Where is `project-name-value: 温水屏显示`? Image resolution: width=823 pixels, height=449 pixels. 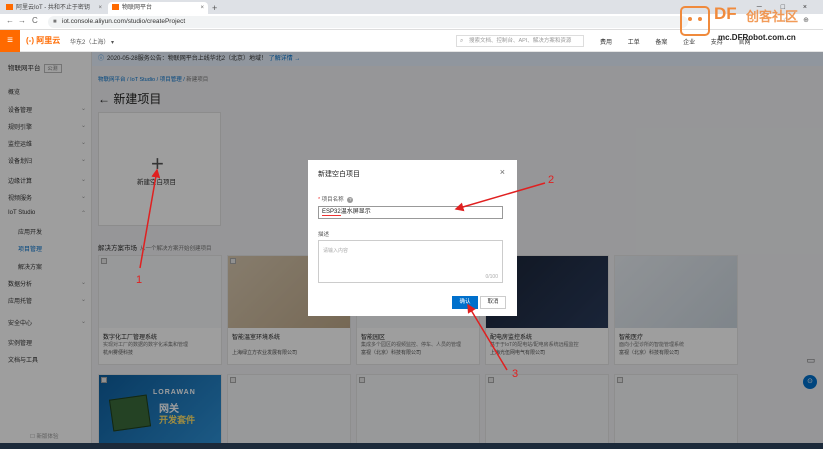
project-name-value: 温水屏显示 is located at coordinates (355, 212).